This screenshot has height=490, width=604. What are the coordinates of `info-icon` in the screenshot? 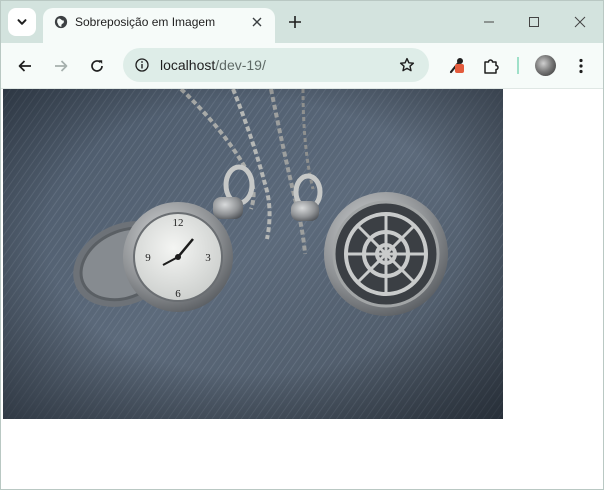 It's located at (142, 65).